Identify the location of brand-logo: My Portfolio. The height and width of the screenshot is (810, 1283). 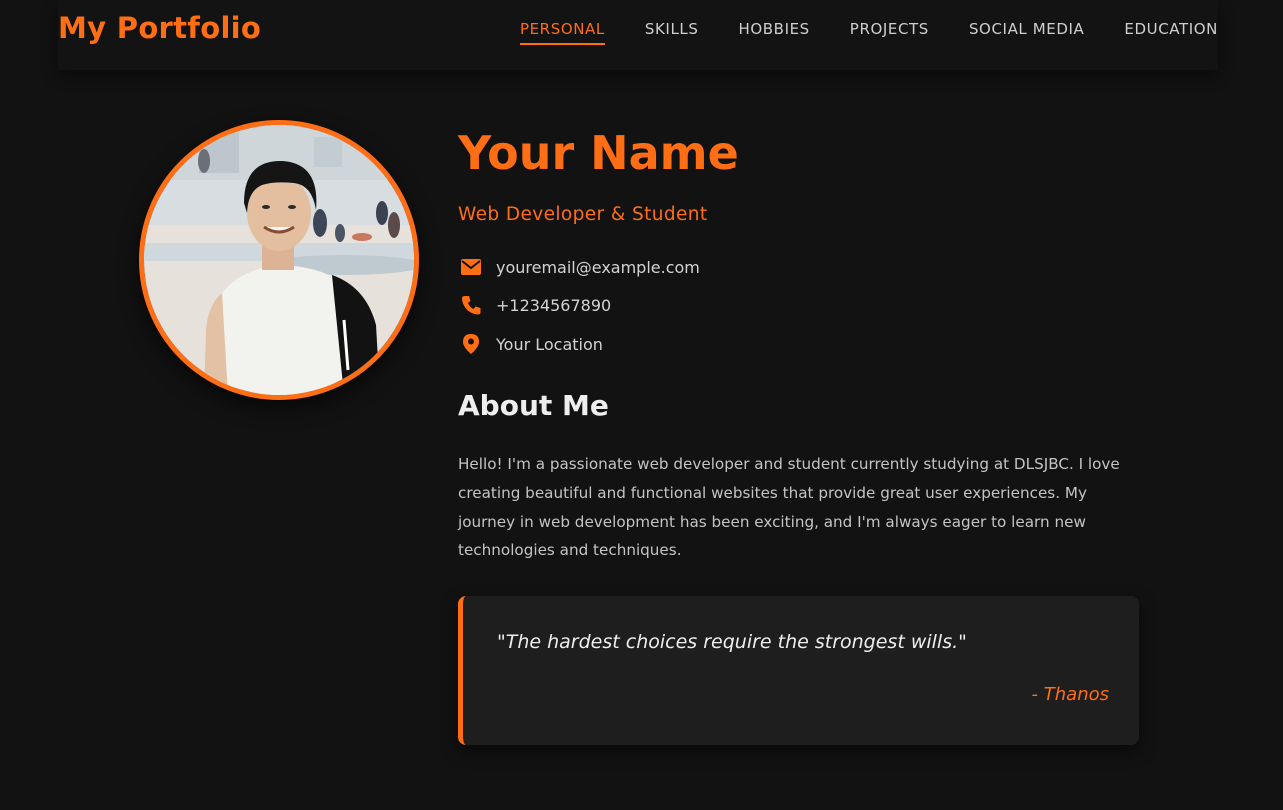
(159, 28).